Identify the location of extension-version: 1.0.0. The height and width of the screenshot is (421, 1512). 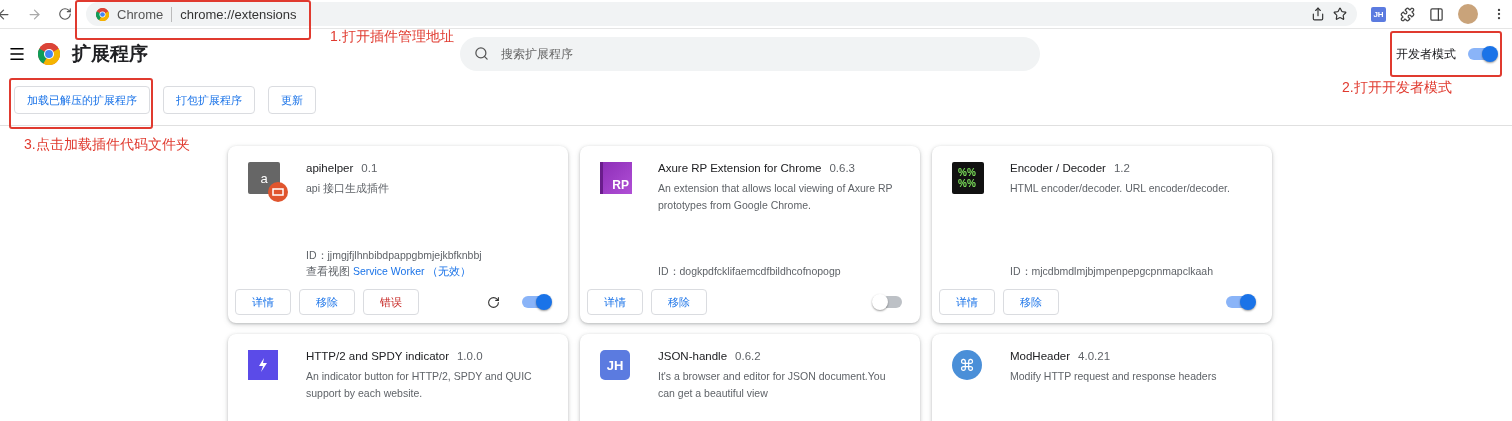
(469, 356).